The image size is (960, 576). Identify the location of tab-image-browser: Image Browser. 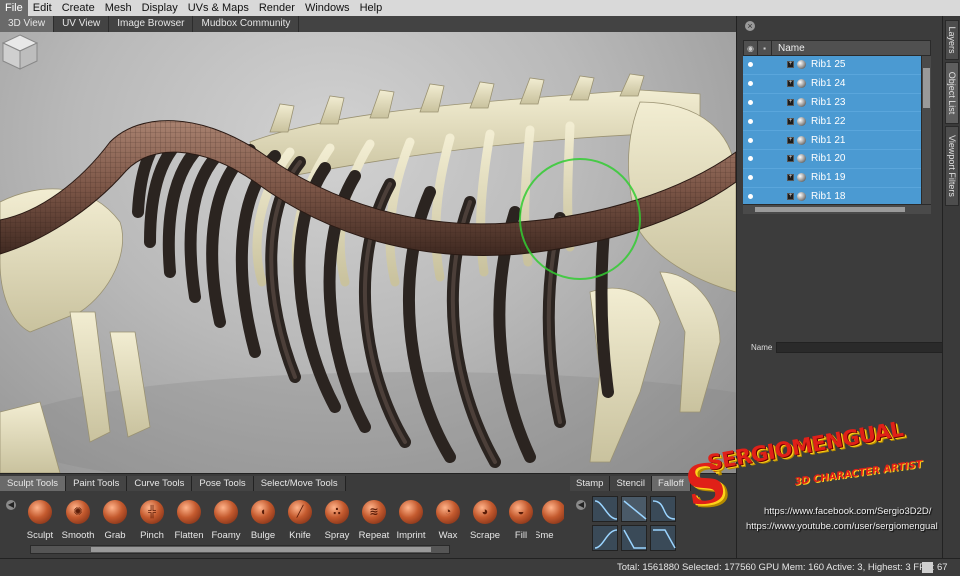
(151, 24).